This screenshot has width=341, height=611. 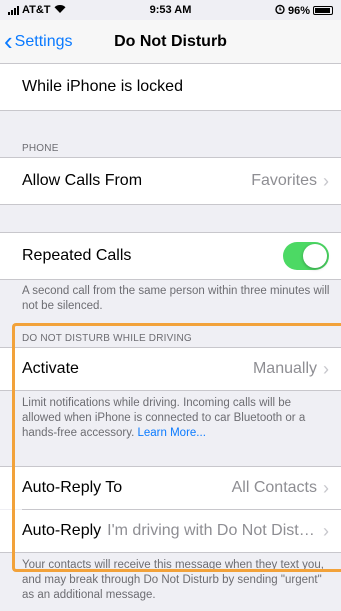 I want to click on battery-icon, so click(x=323, y=10).